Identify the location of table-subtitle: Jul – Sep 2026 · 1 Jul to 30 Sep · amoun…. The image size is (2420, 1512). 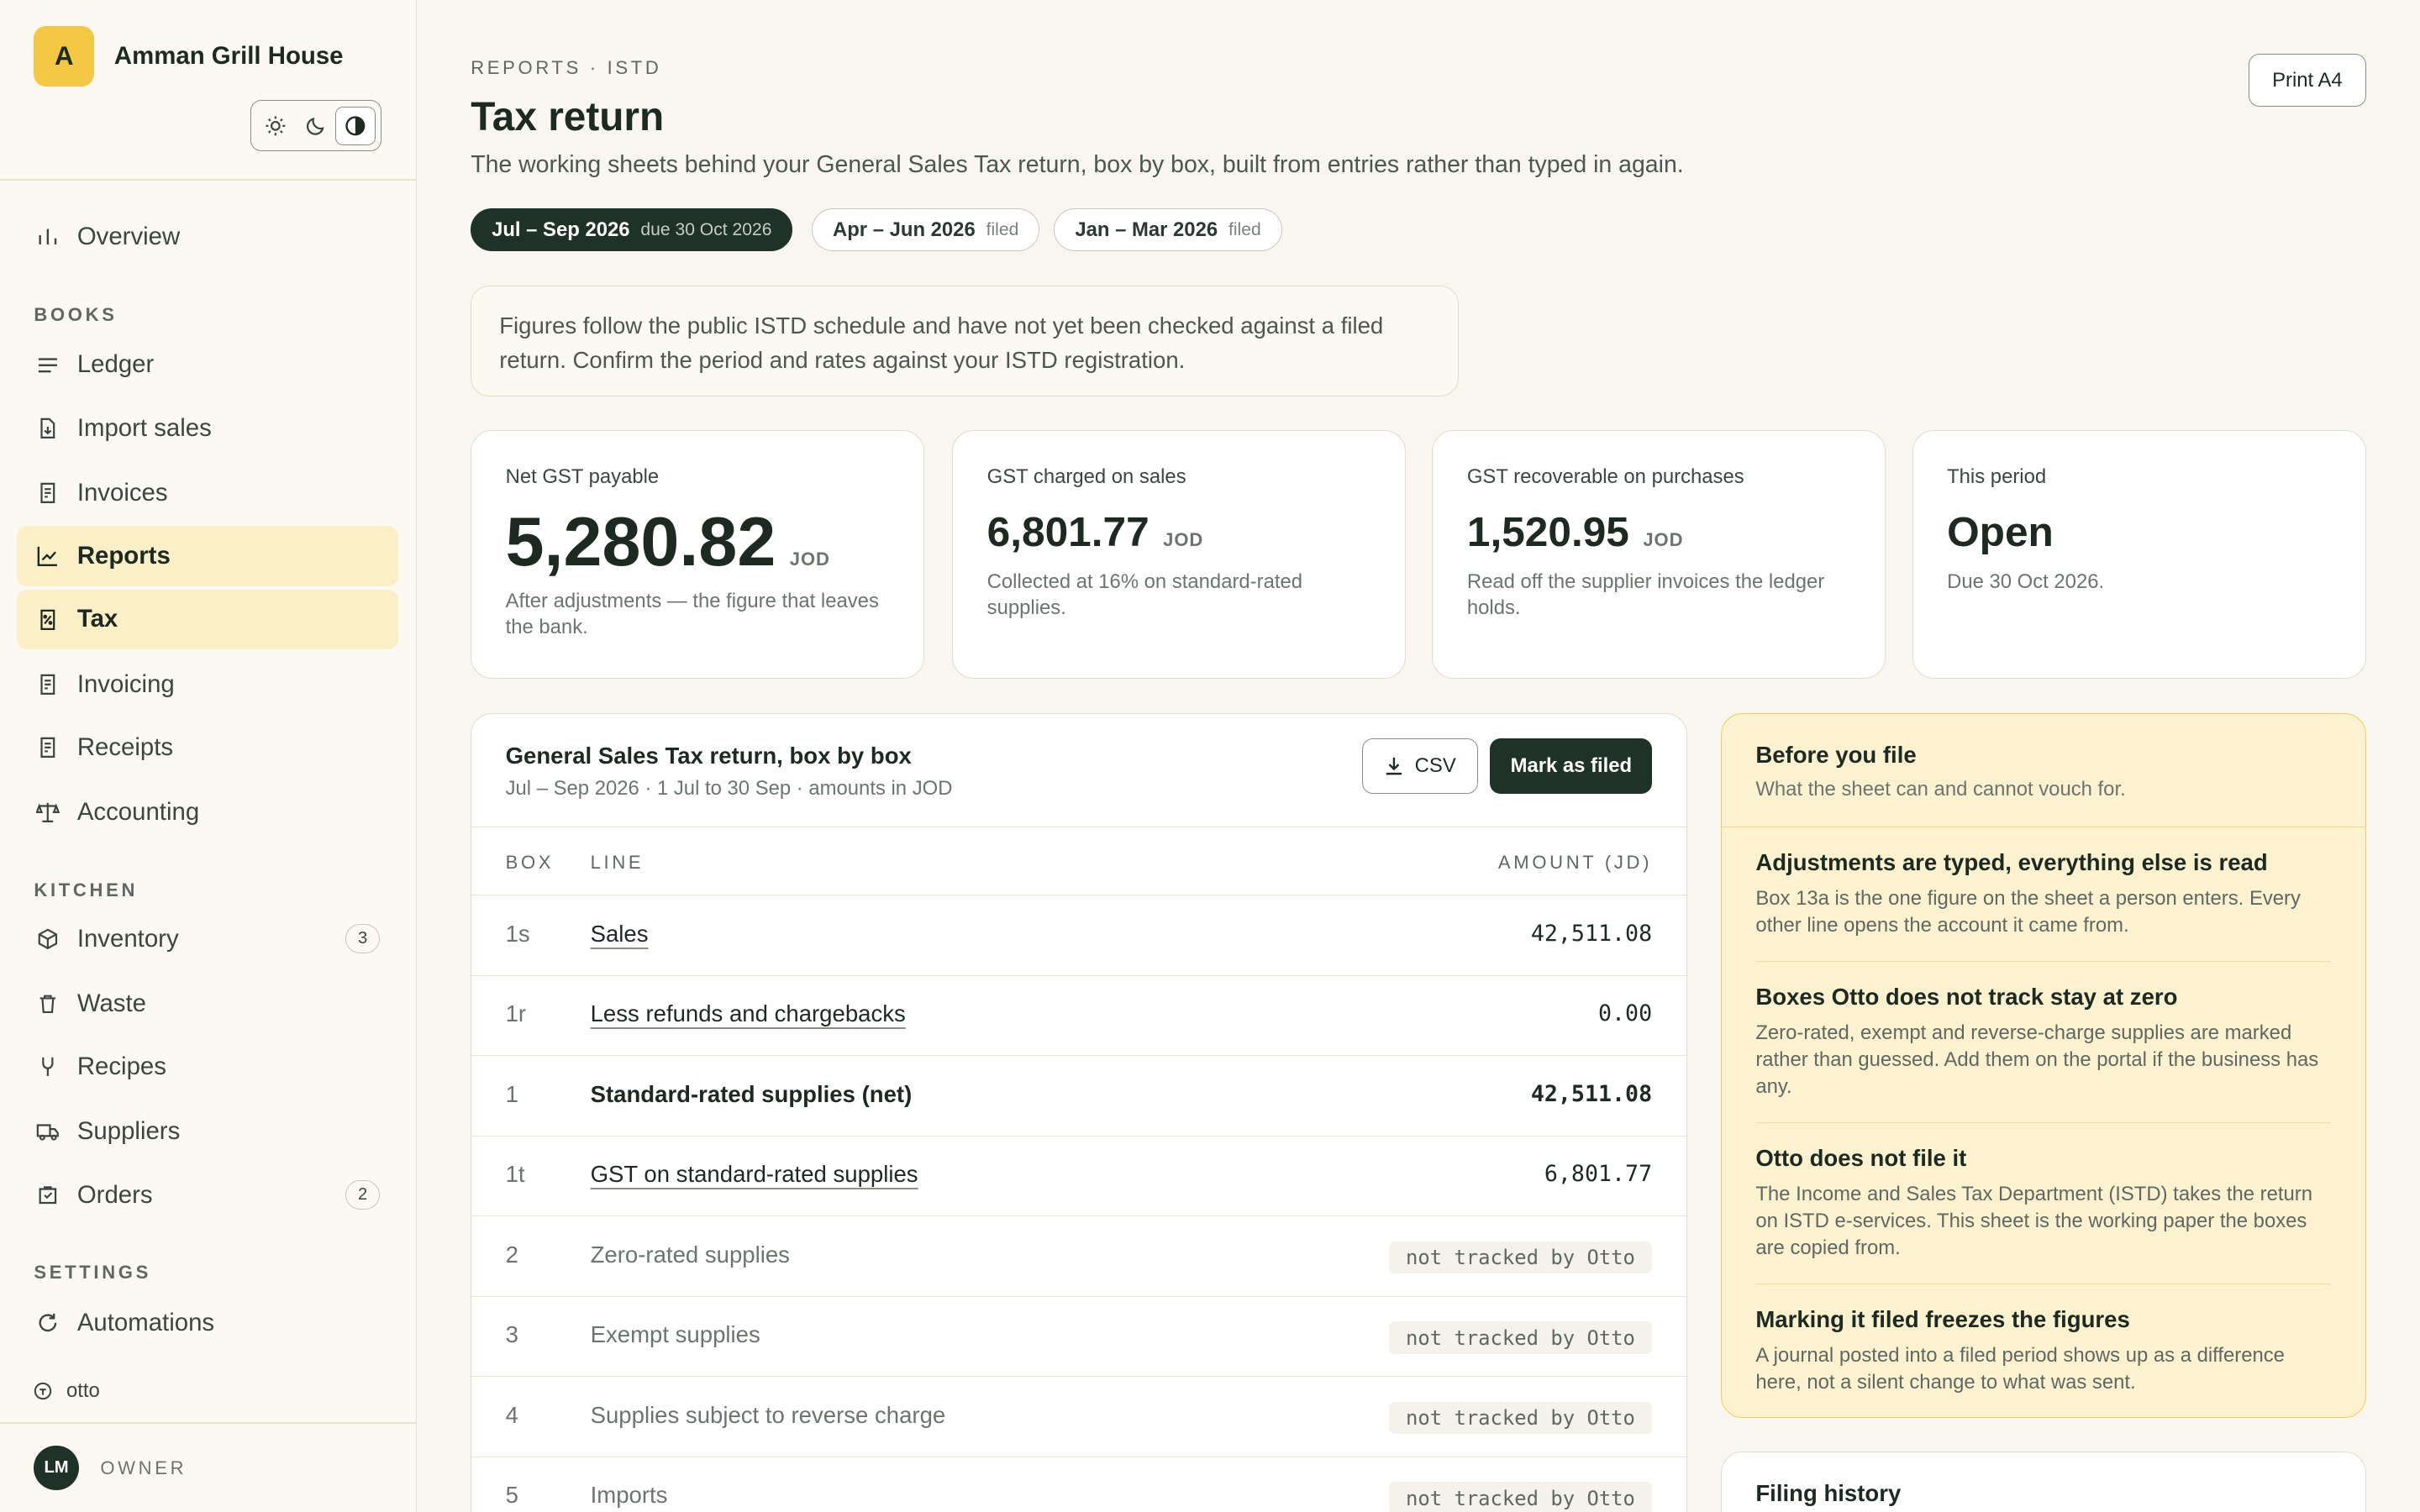
(729, 788).